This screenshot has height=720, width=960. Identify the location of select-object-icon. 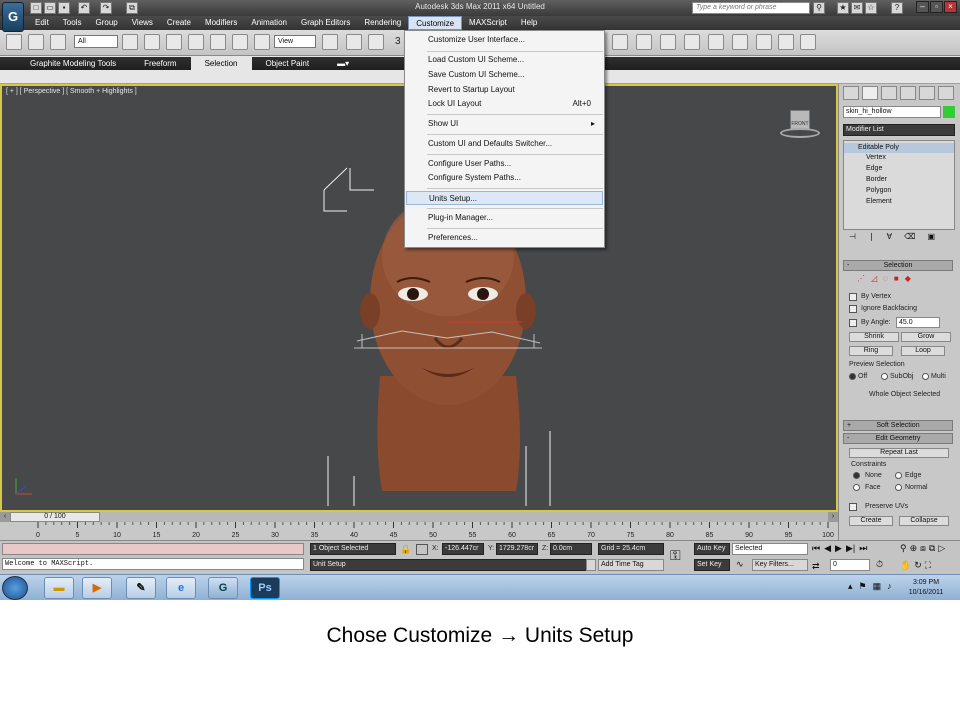
(130, 42).